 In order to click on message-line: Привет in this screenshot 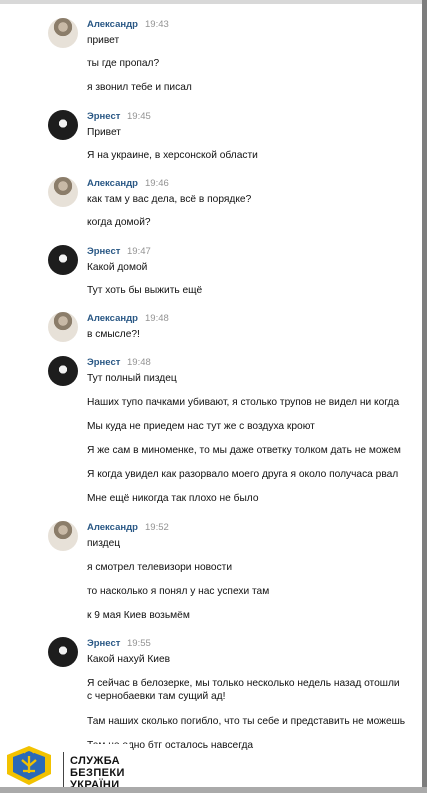, I will do `click(104, 132)`.